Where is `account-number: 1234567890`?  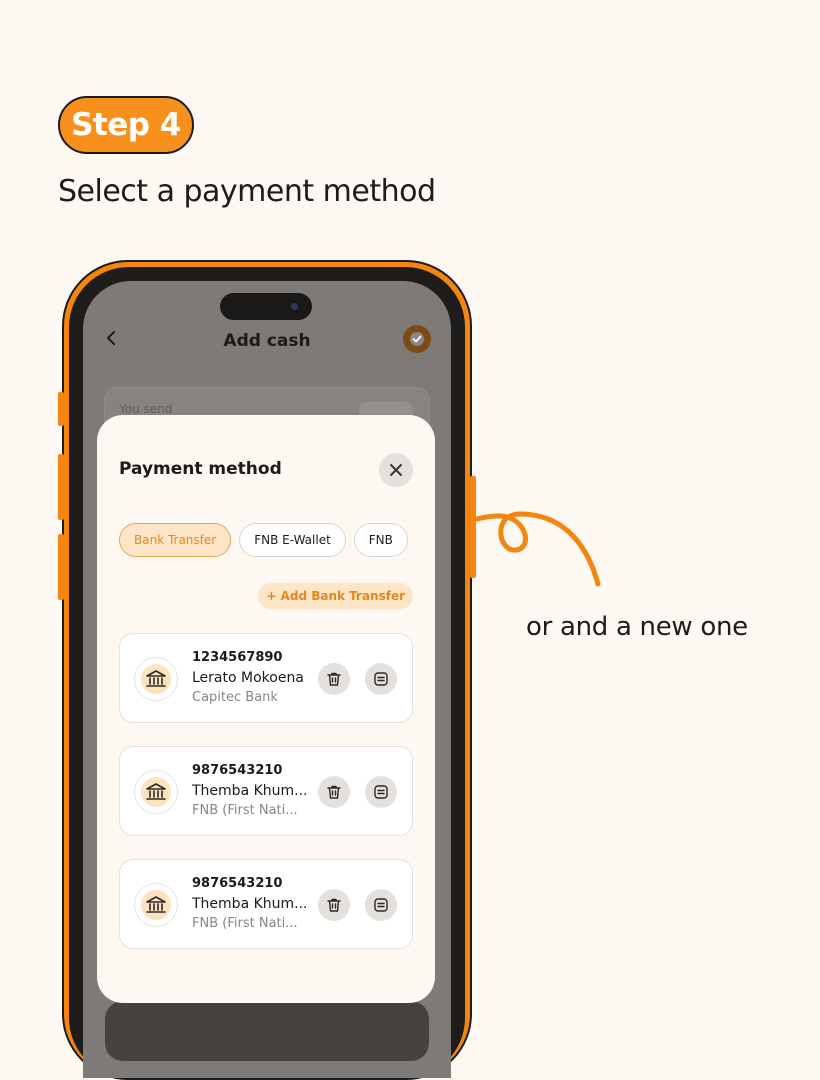
account-number: 1234567890 is located at coordinates (237, 657).